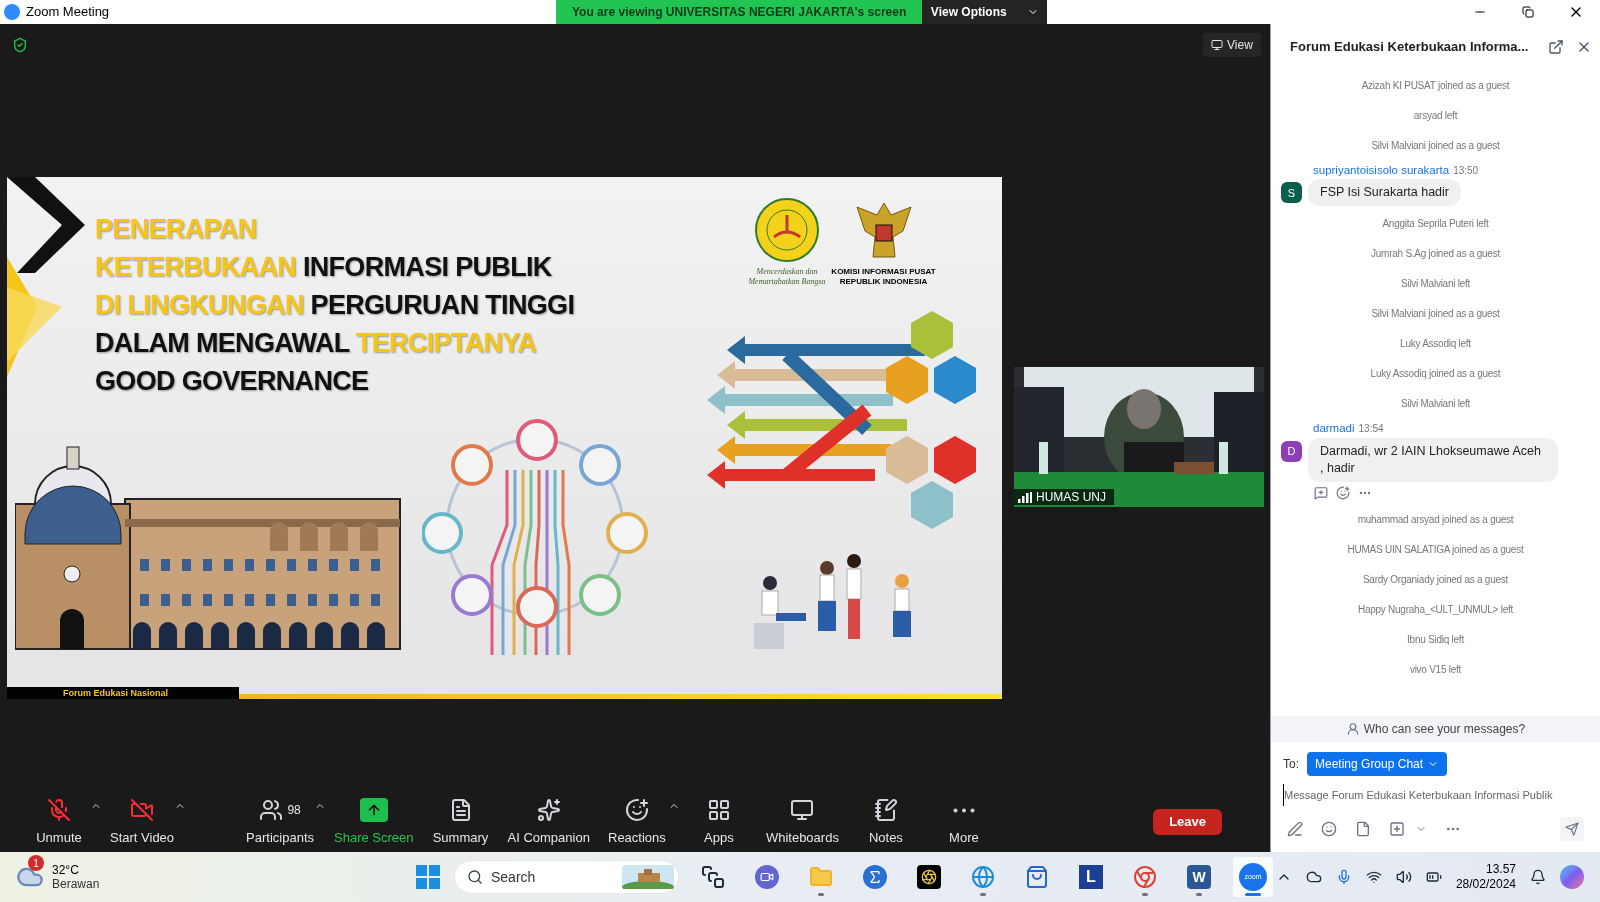 The image size is (1600, 902). What do you see at coordinates (475, 877) in the screenshot?
I see `search-icon` at bounding box center [475, 877].